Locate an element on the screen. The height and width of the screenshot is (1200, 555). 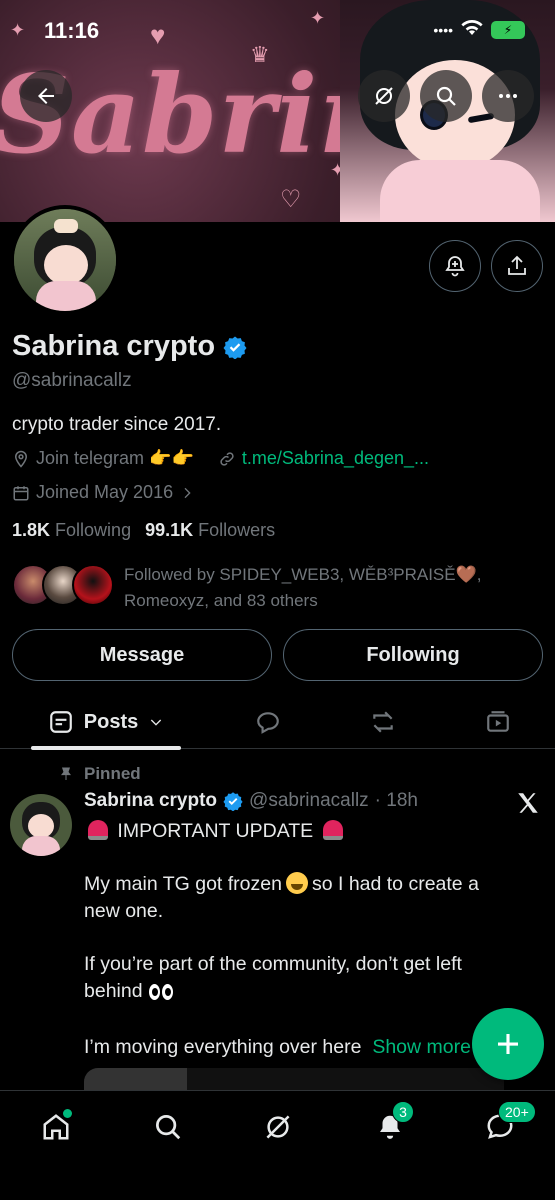
bottom-navigation: 3 20+ is located at coordinates (277, 1145).